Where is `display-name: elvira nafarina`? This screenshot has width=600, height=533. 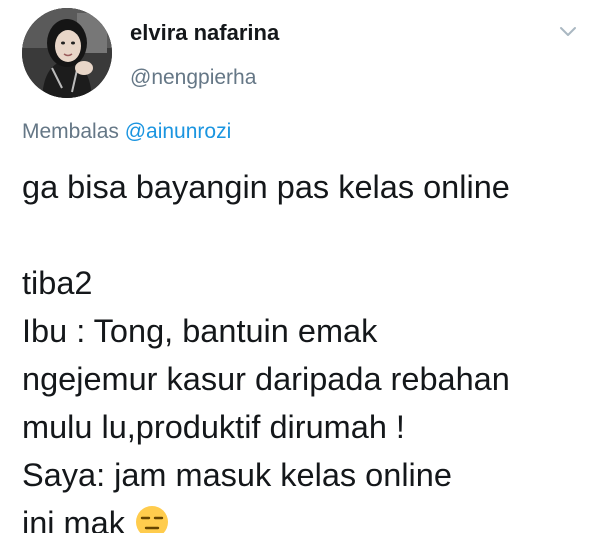
display-name: elvira nafarina is located at coordinates (204, 33).